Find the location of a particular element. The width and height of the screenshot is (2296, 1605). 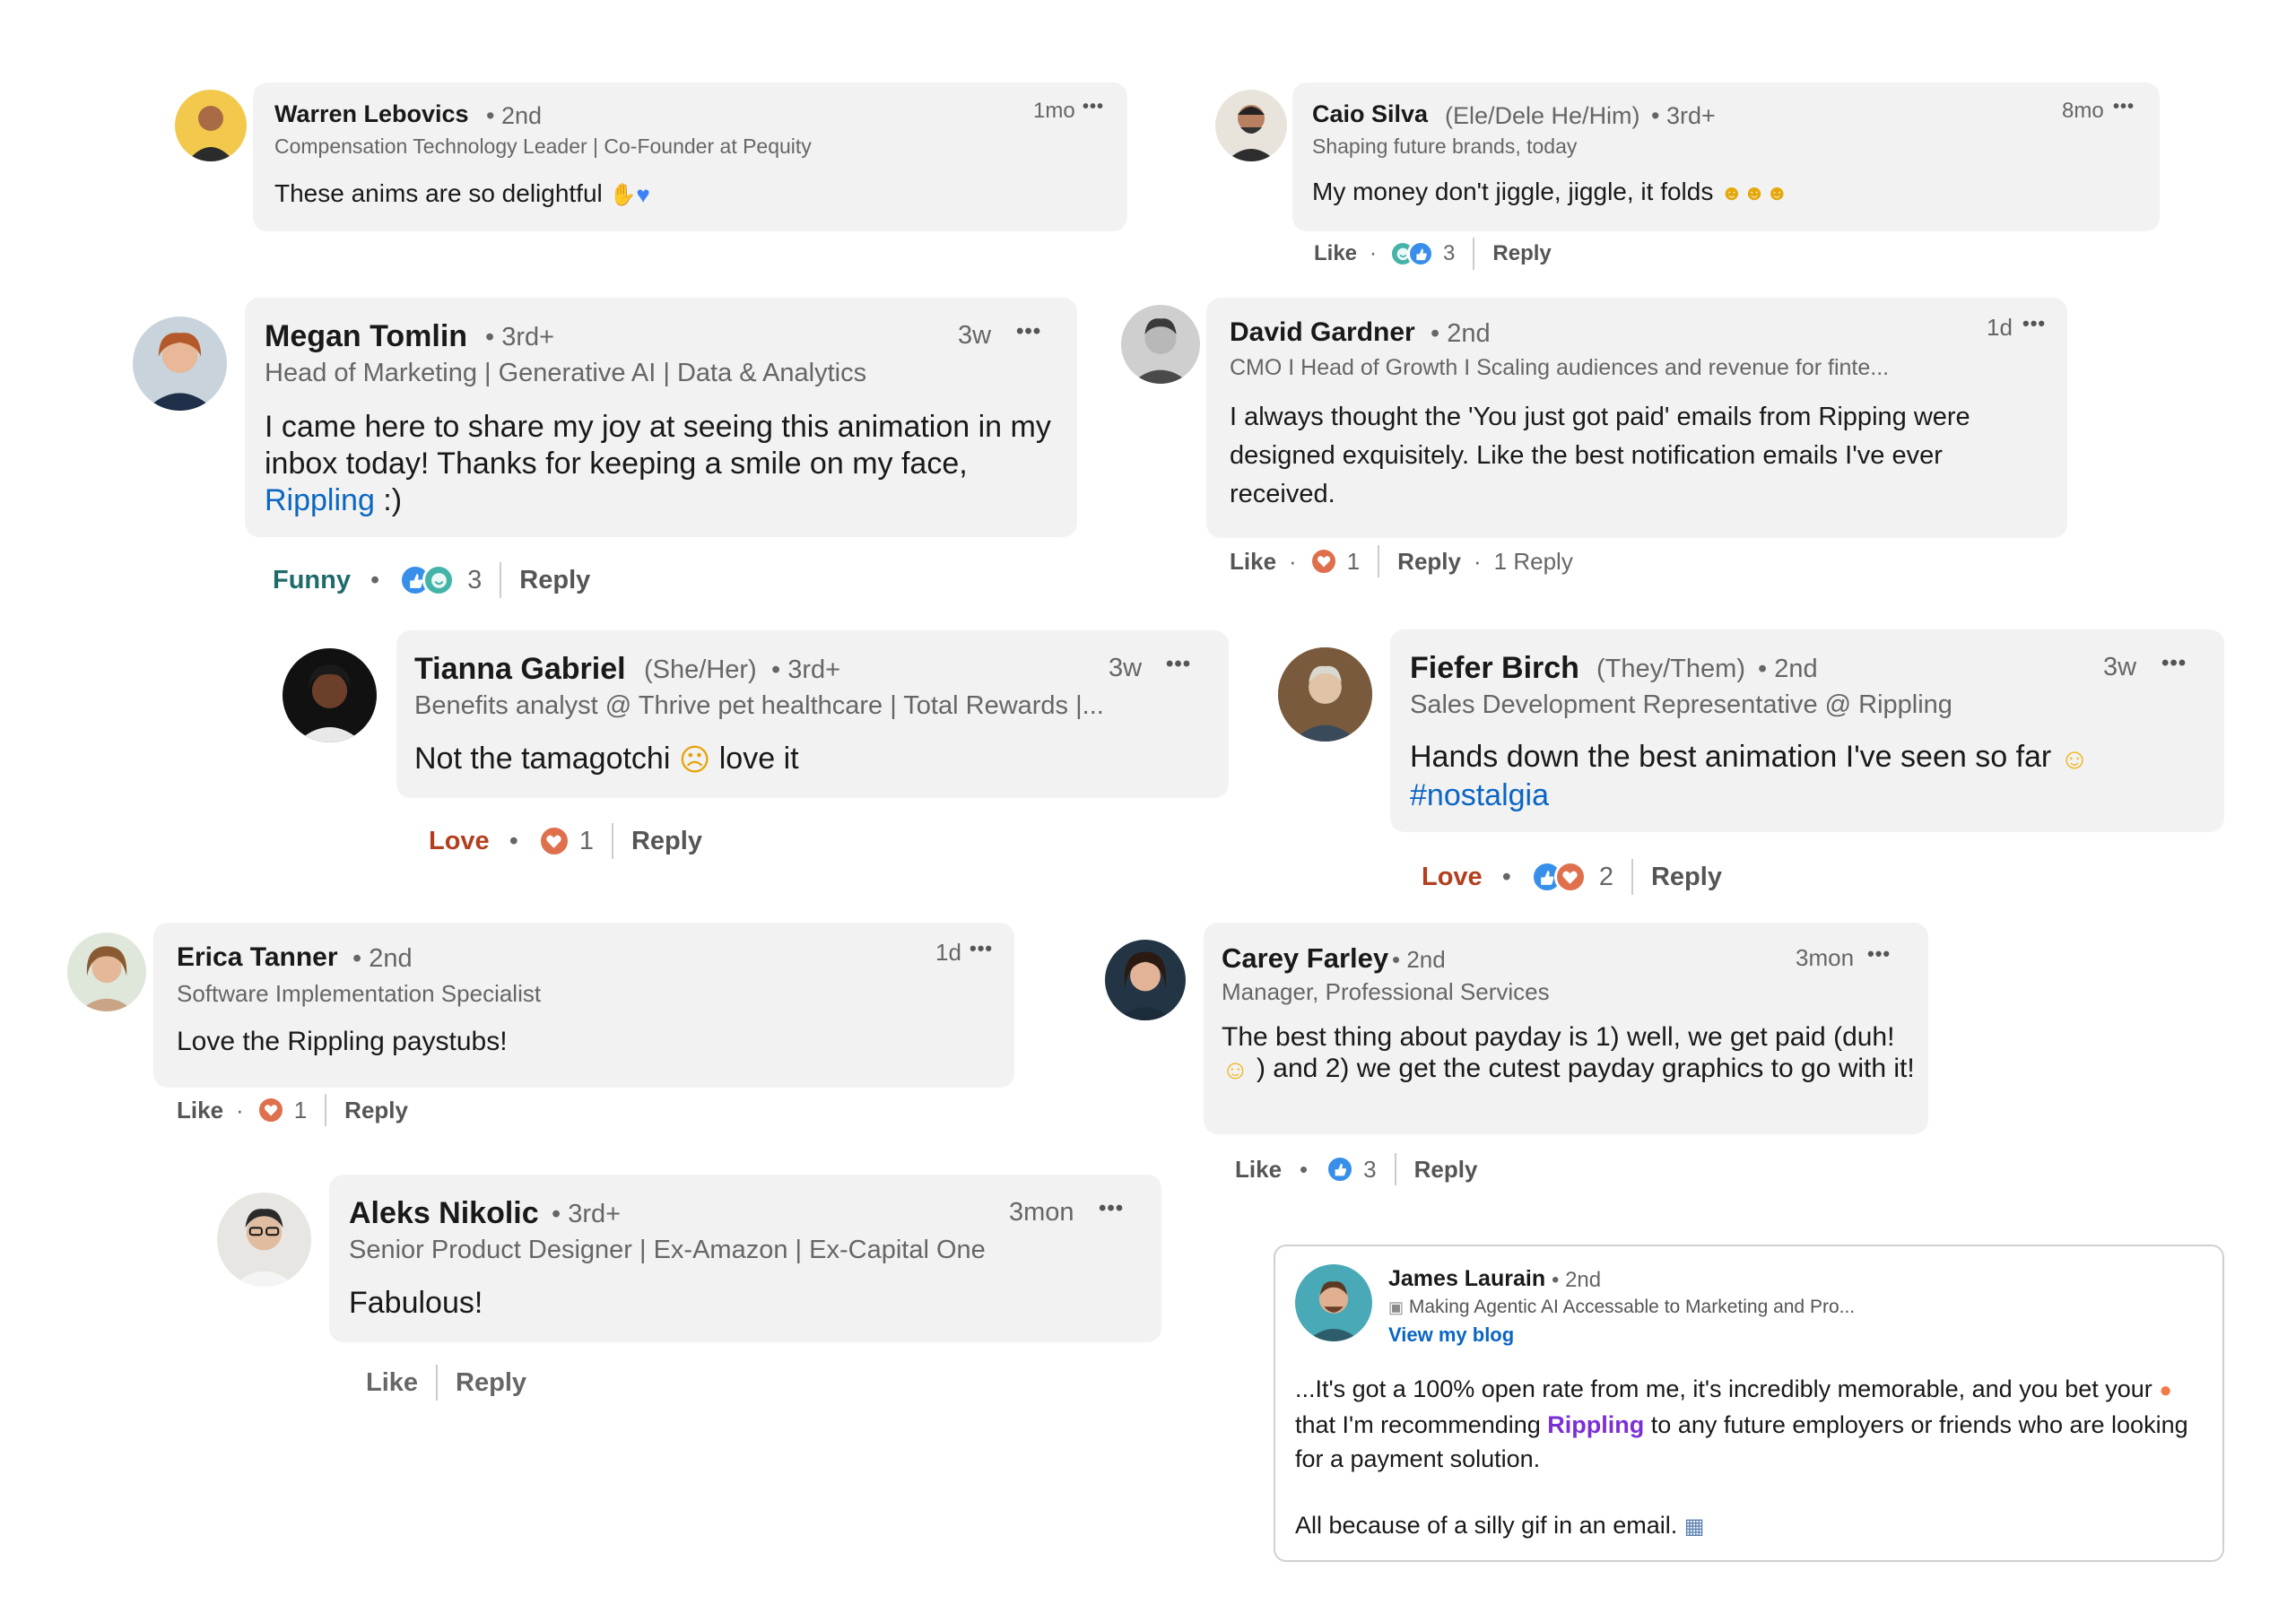

author-name: James Laurain is located at coordinates (1466, 1279).